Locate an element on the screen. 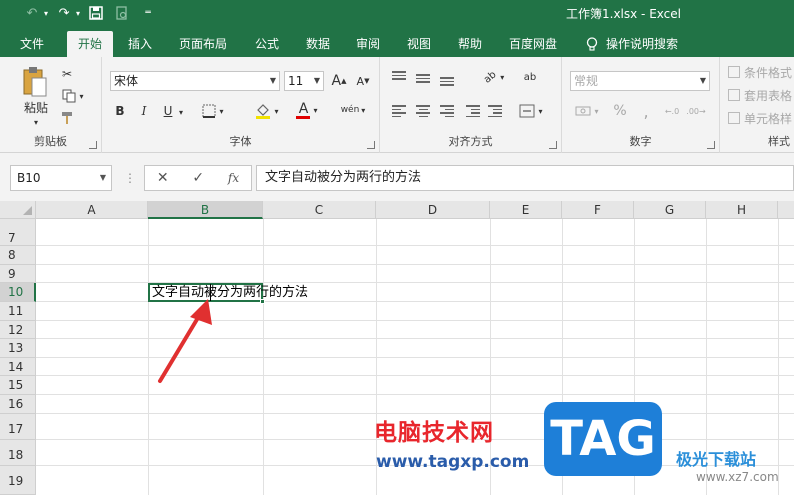 The width and height of the screenshot is (794, 495). column-header-h: H is located at coordinates (742, 210).